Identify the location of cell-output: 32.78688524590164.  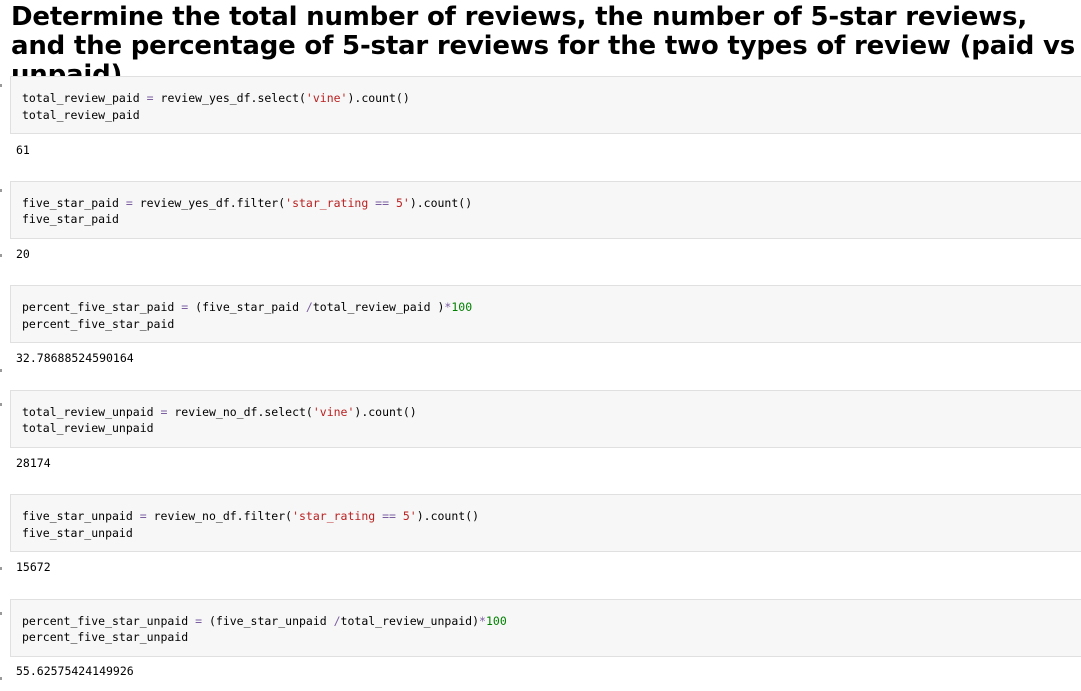
(75, 358).